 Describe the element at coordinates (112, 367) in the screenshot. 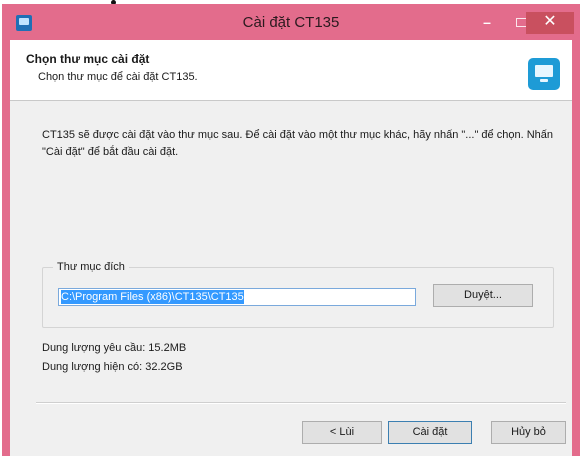

I see `space-available-text: Dung lượng hiện có: 32.2GB` at that location.